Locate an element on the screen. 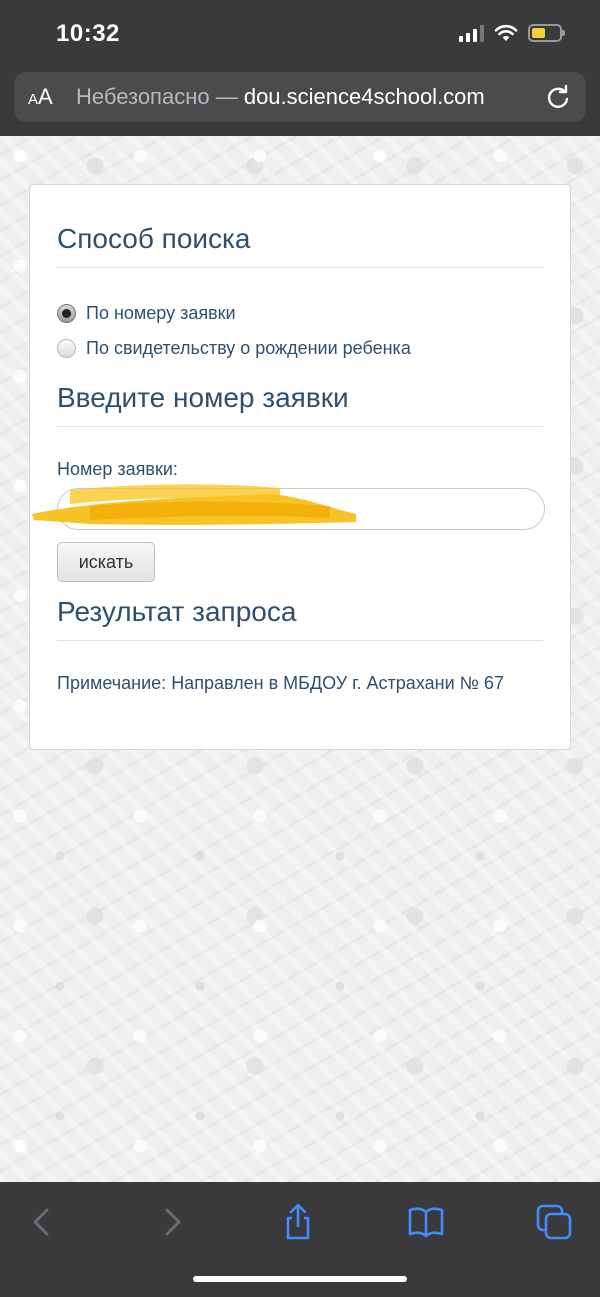 The height and width of the screenshot is (1297, 600). chevron-right-icon is located at coordinates (172, 1222).